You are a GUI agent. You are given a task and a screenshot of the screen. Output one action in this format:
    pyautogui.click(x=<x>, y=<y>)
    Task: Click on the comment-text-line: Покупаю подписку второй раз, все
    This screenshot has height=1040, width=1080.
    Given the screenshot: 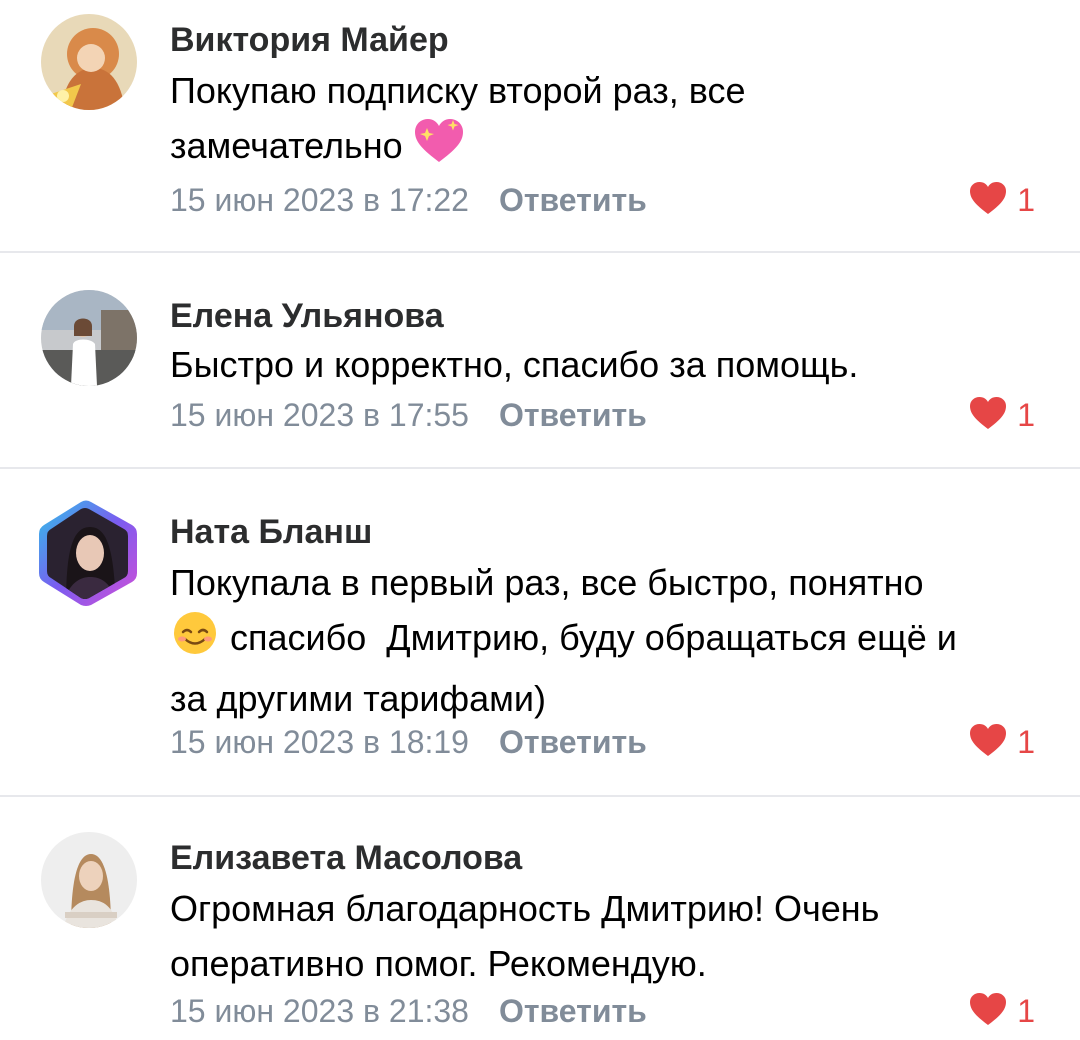 What is the action you would take?
    pyautogui.click(x=458, y=90)
    